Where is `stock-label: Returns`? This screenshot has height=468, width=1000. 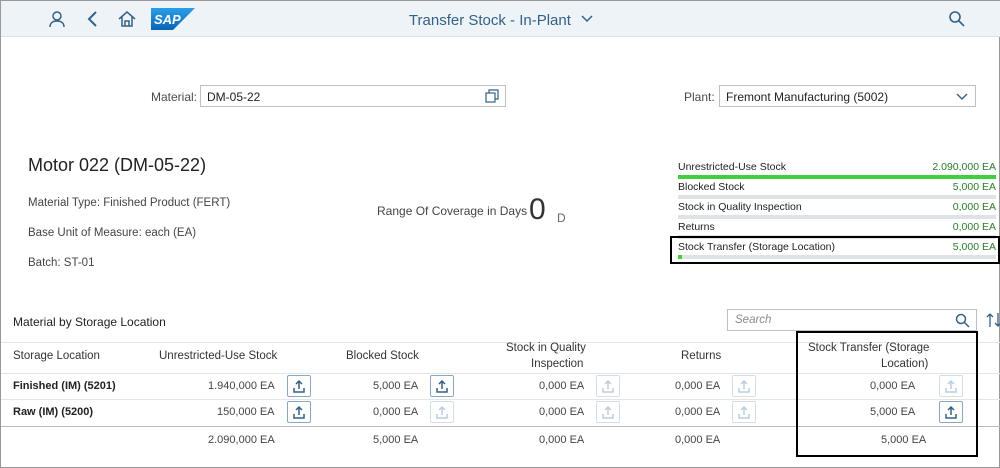
stock-label: Returns is located at coordinates (696, 227).